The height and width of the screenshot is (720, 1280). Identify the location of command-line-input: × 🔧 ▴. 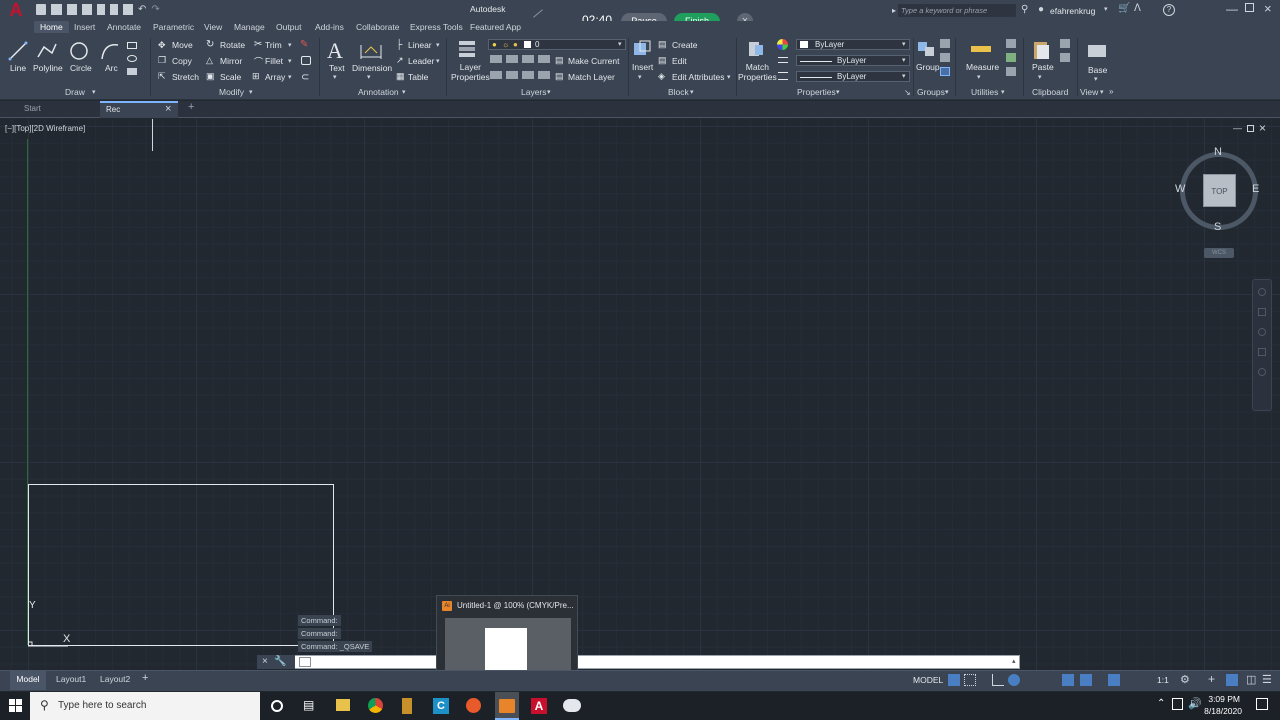
(638, 662).